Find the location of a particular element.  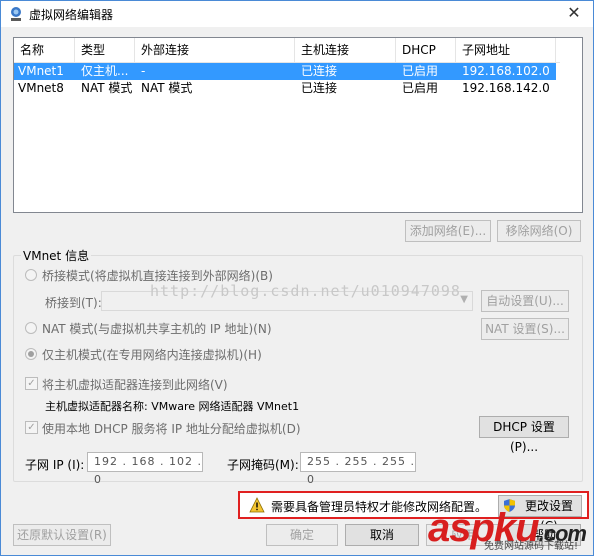

row-name: VMnet1 is located at coordinates (41, 71).